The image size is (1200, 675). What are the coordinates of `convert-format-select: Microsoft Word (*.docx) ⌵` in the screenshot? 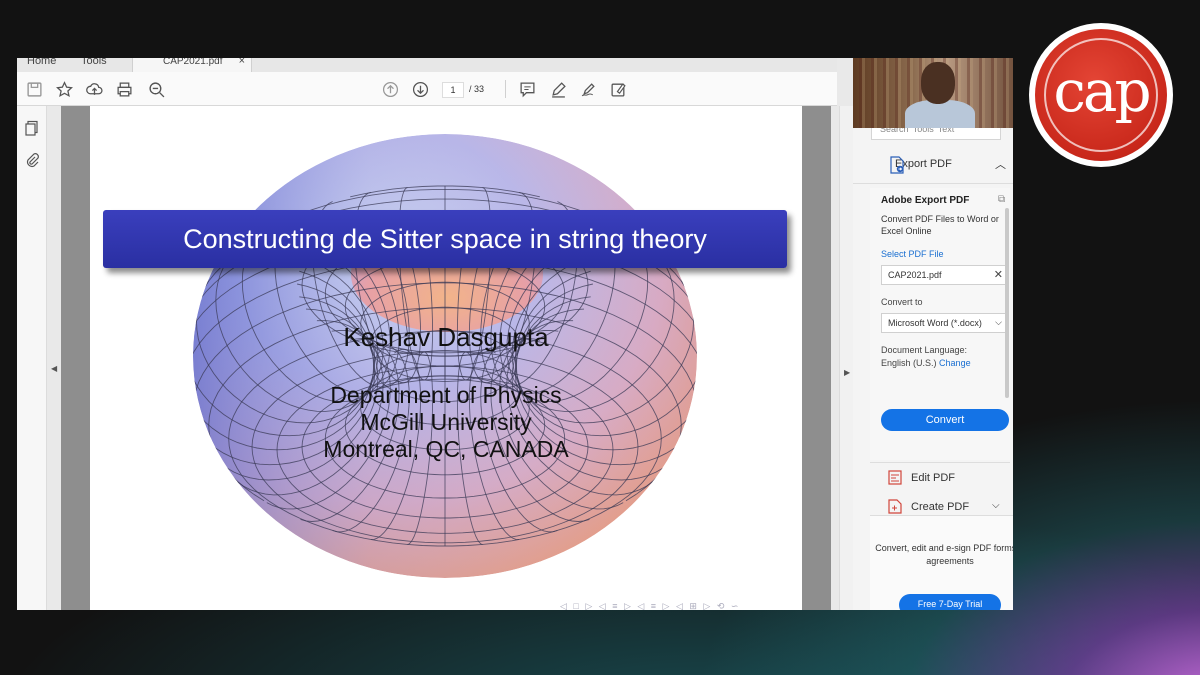 It's located at (945, 323).